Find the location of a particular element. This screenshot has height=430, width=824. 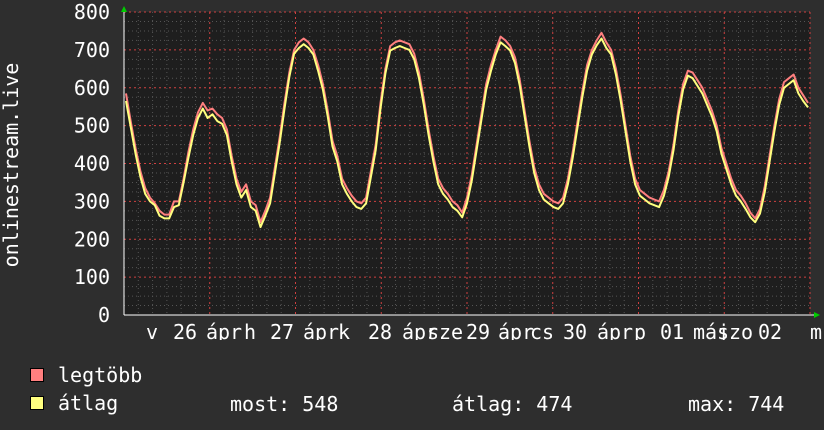

y-tick-label: 0 is located at coordinates (104, 315).